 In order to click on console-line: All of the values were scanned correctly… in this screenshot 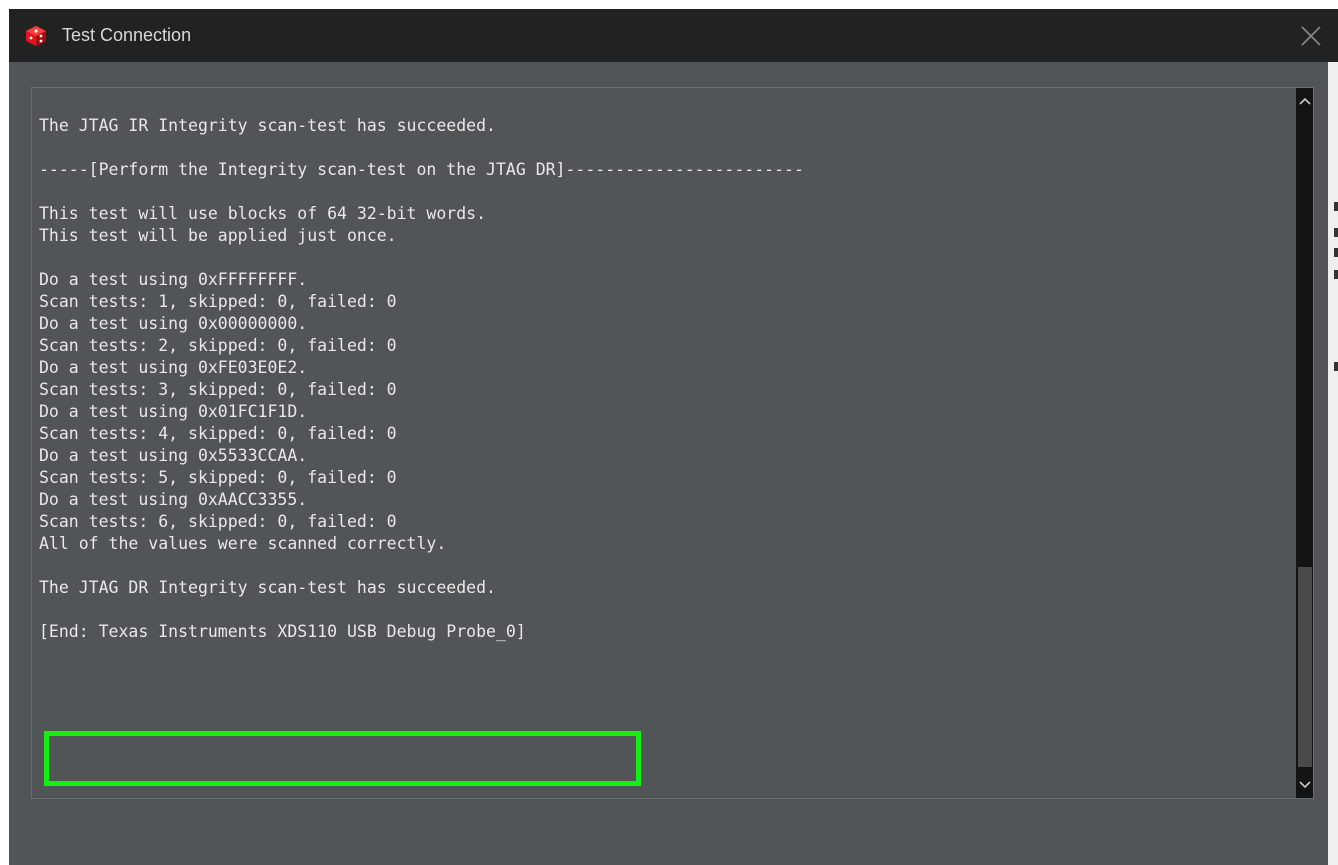, I will do `click(243, 543)`.